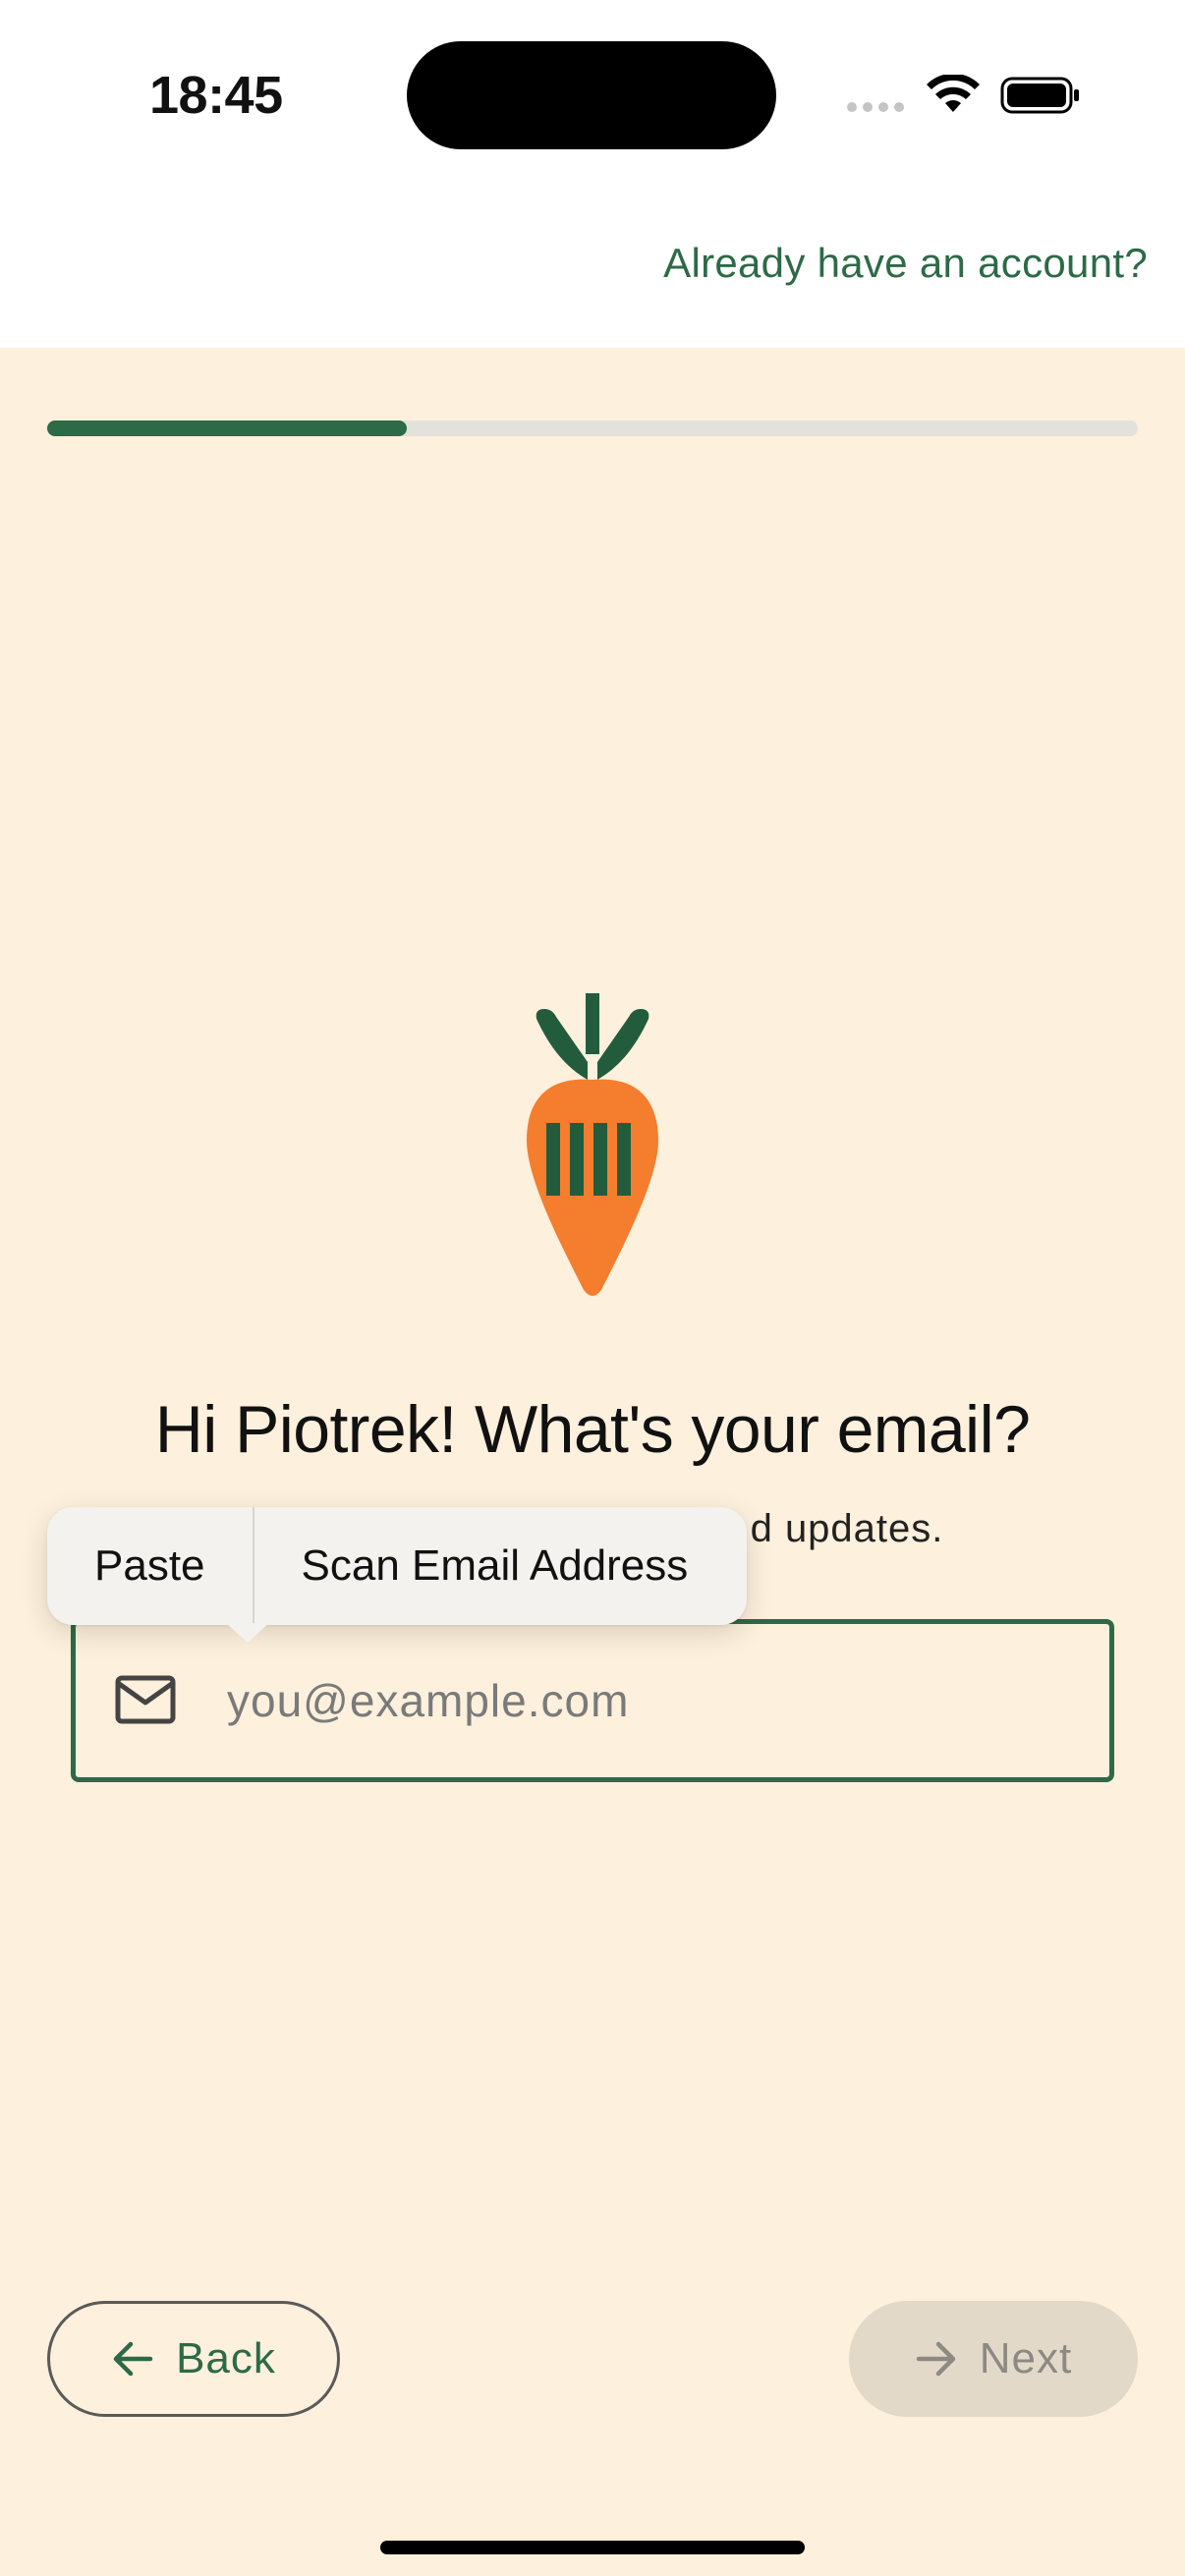 This screenshot has height=2576, width=1185. I want to click on carrot-logo-icon, so click(592, 1144).